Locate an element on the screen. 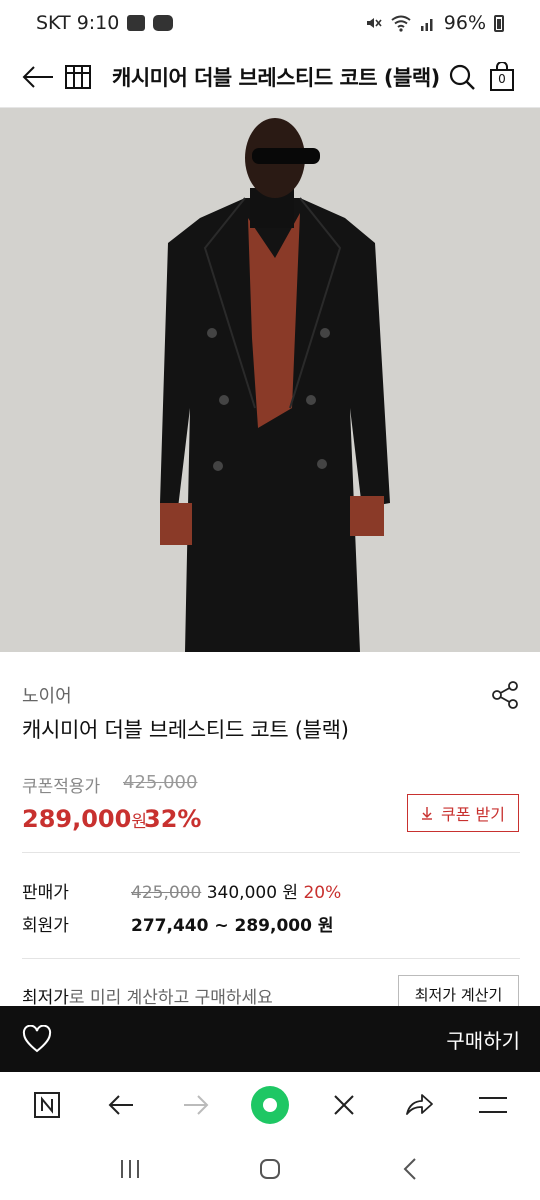 The image size is (540, 1200). recent-apps-button is located at coordinates (130, 1169).